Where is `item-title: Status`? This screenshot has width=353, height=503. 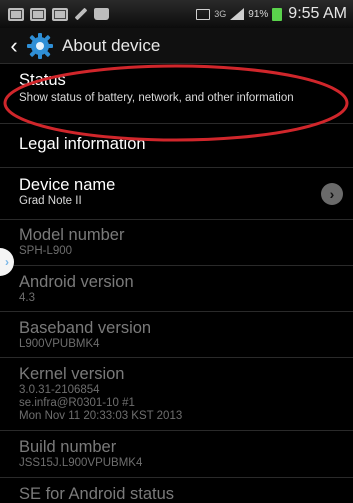
item-title: Status is located at coordinates (42, 80).